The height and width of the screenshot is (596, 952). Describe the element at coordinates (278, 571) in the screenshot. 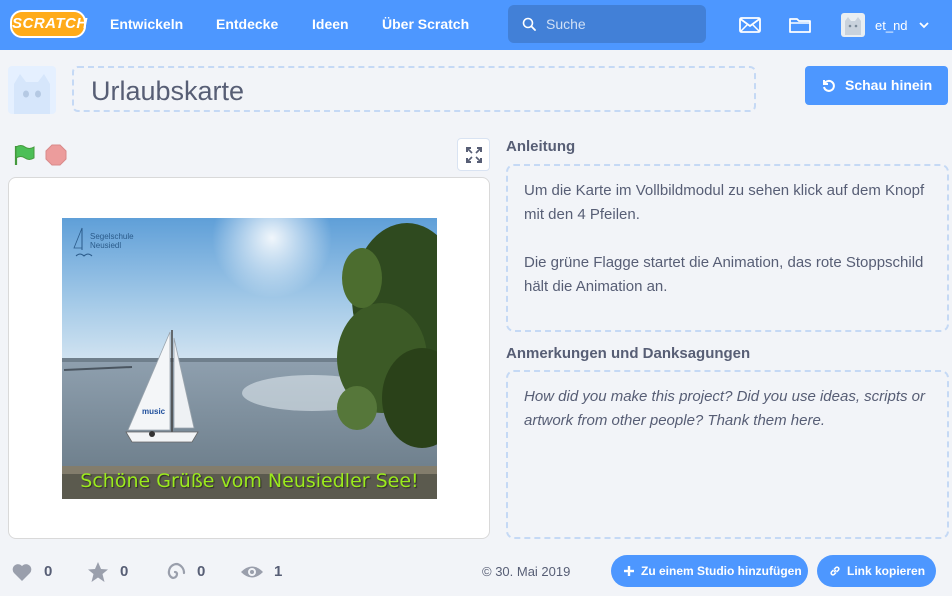

I see `view-count: 1` at that location.